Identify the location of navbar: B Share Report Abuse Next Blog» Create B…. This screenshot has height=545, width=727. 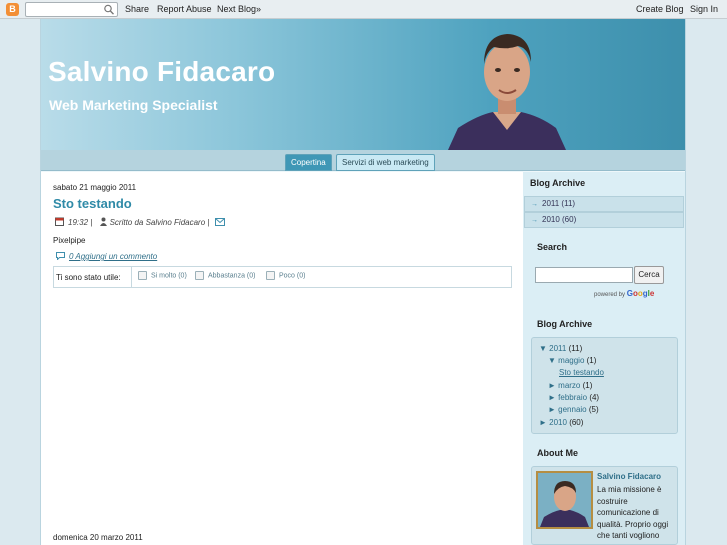
(363, 9).